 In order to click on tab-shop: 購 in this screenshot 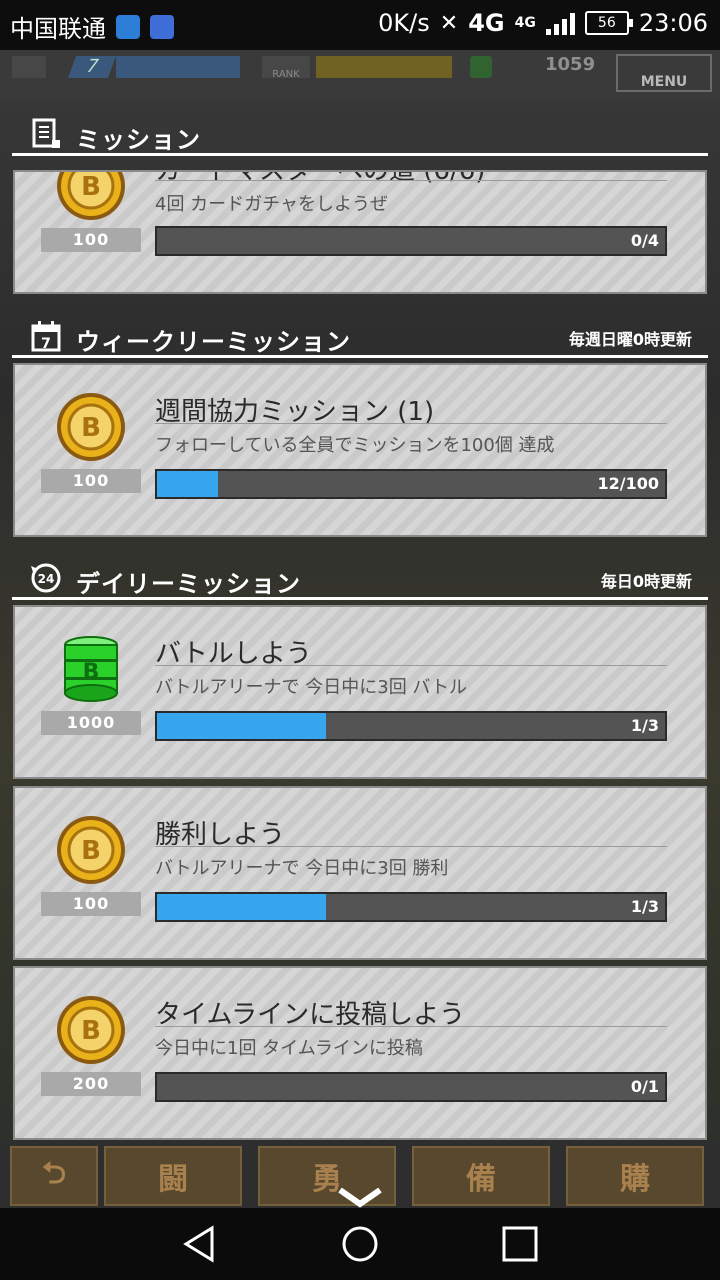, I will do `click(635, 1176)`.